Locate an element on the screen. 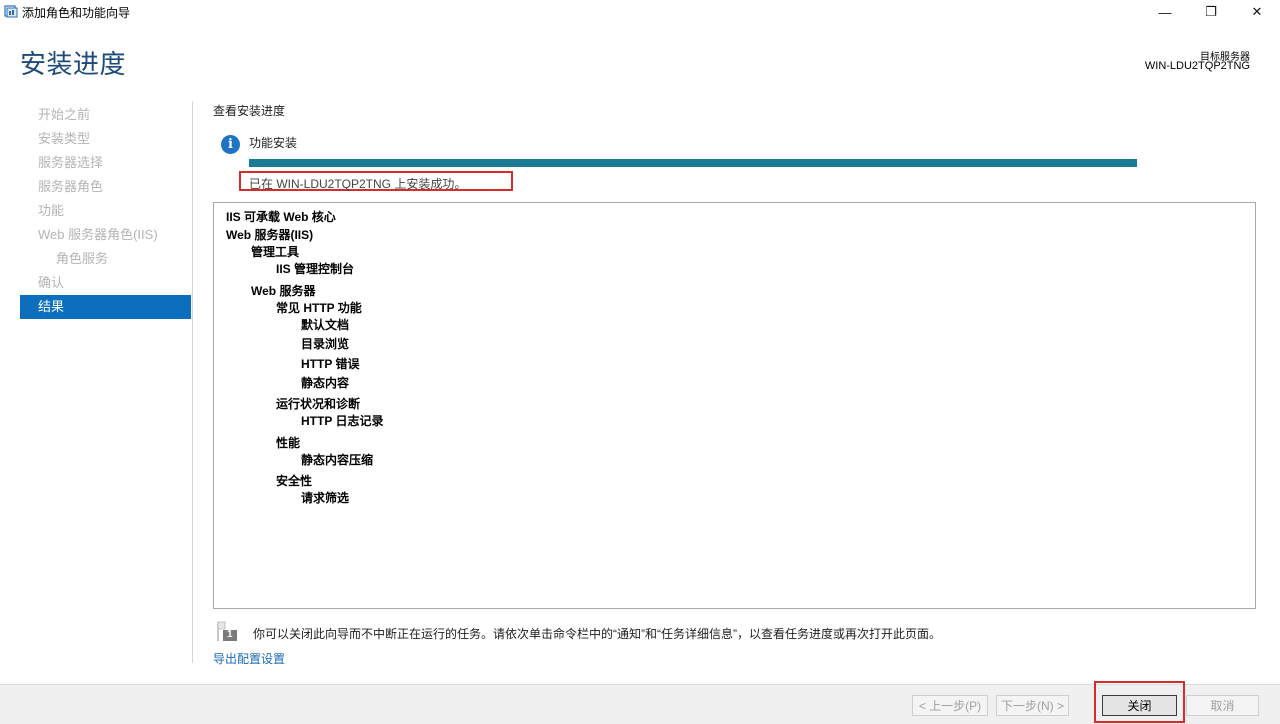 Image resolution: width=1280 pixels, height=724 pixels. next-button: 下一步(N) > is located at coordinates (1032, 705).